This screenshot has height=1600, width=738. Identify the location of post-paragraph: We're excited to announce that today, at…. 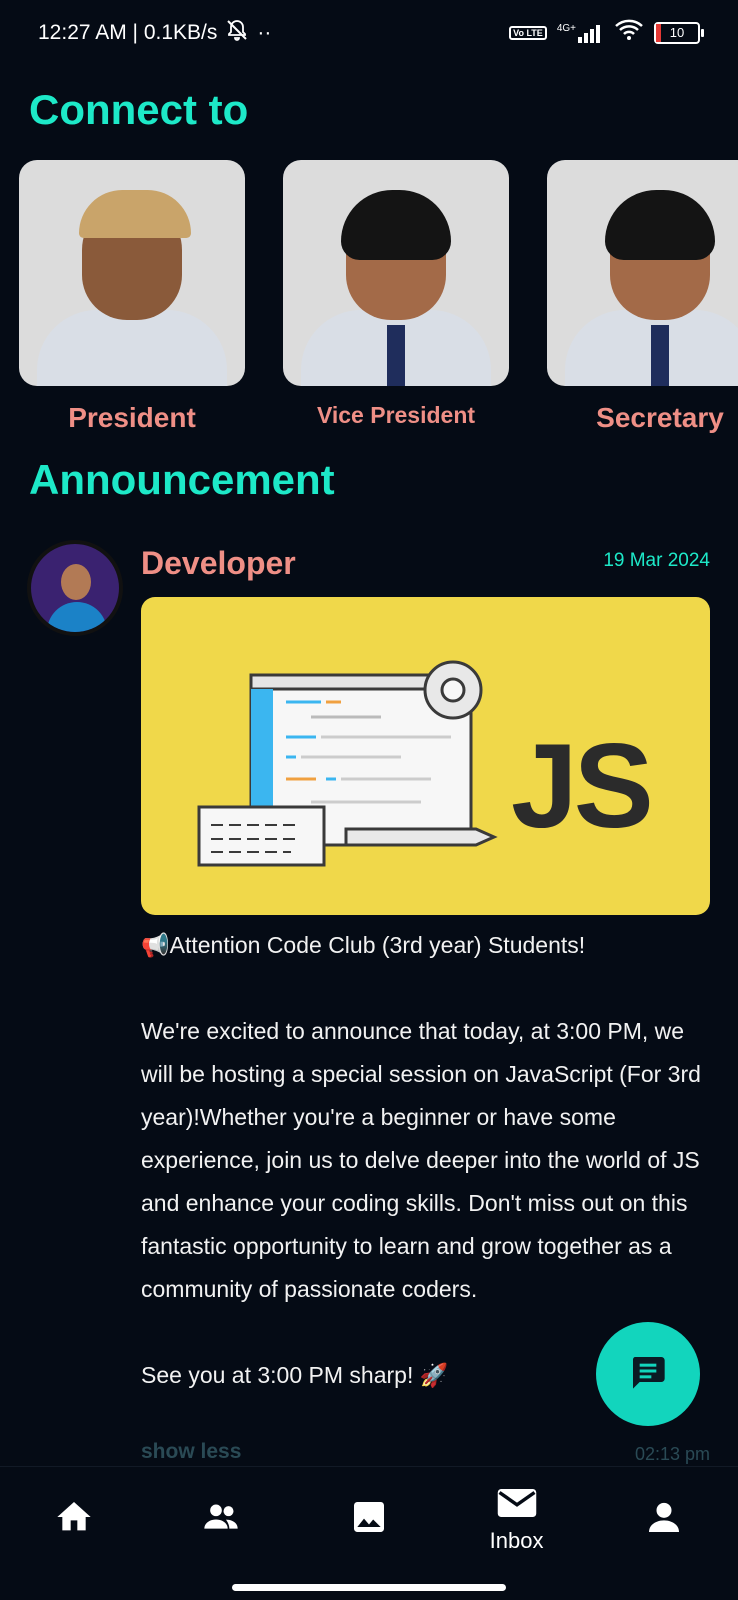
(421, 1160).